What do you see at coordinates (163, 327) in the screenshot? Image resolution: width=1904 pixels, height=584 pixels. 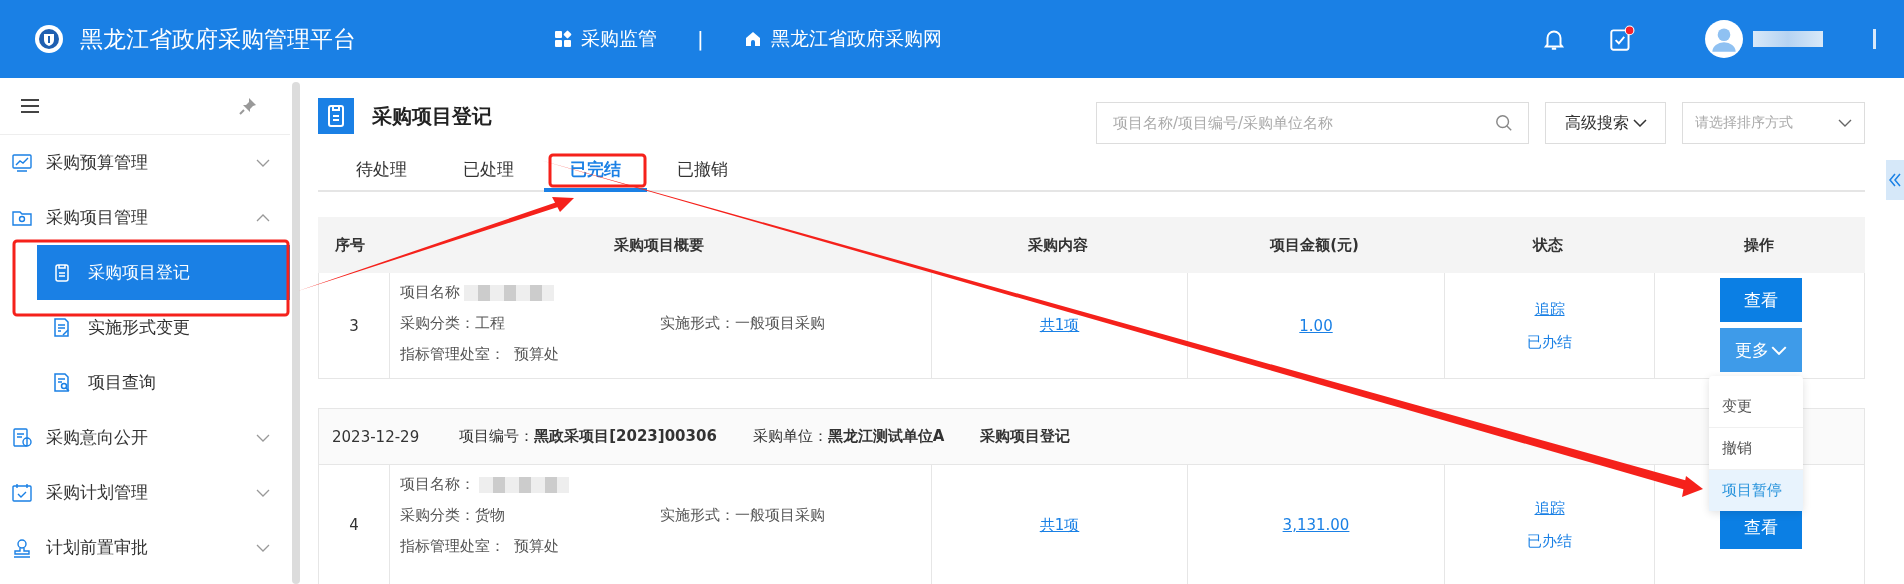 I see `sidebar-item: 实施形式变更` at bounding box center [163, 327].